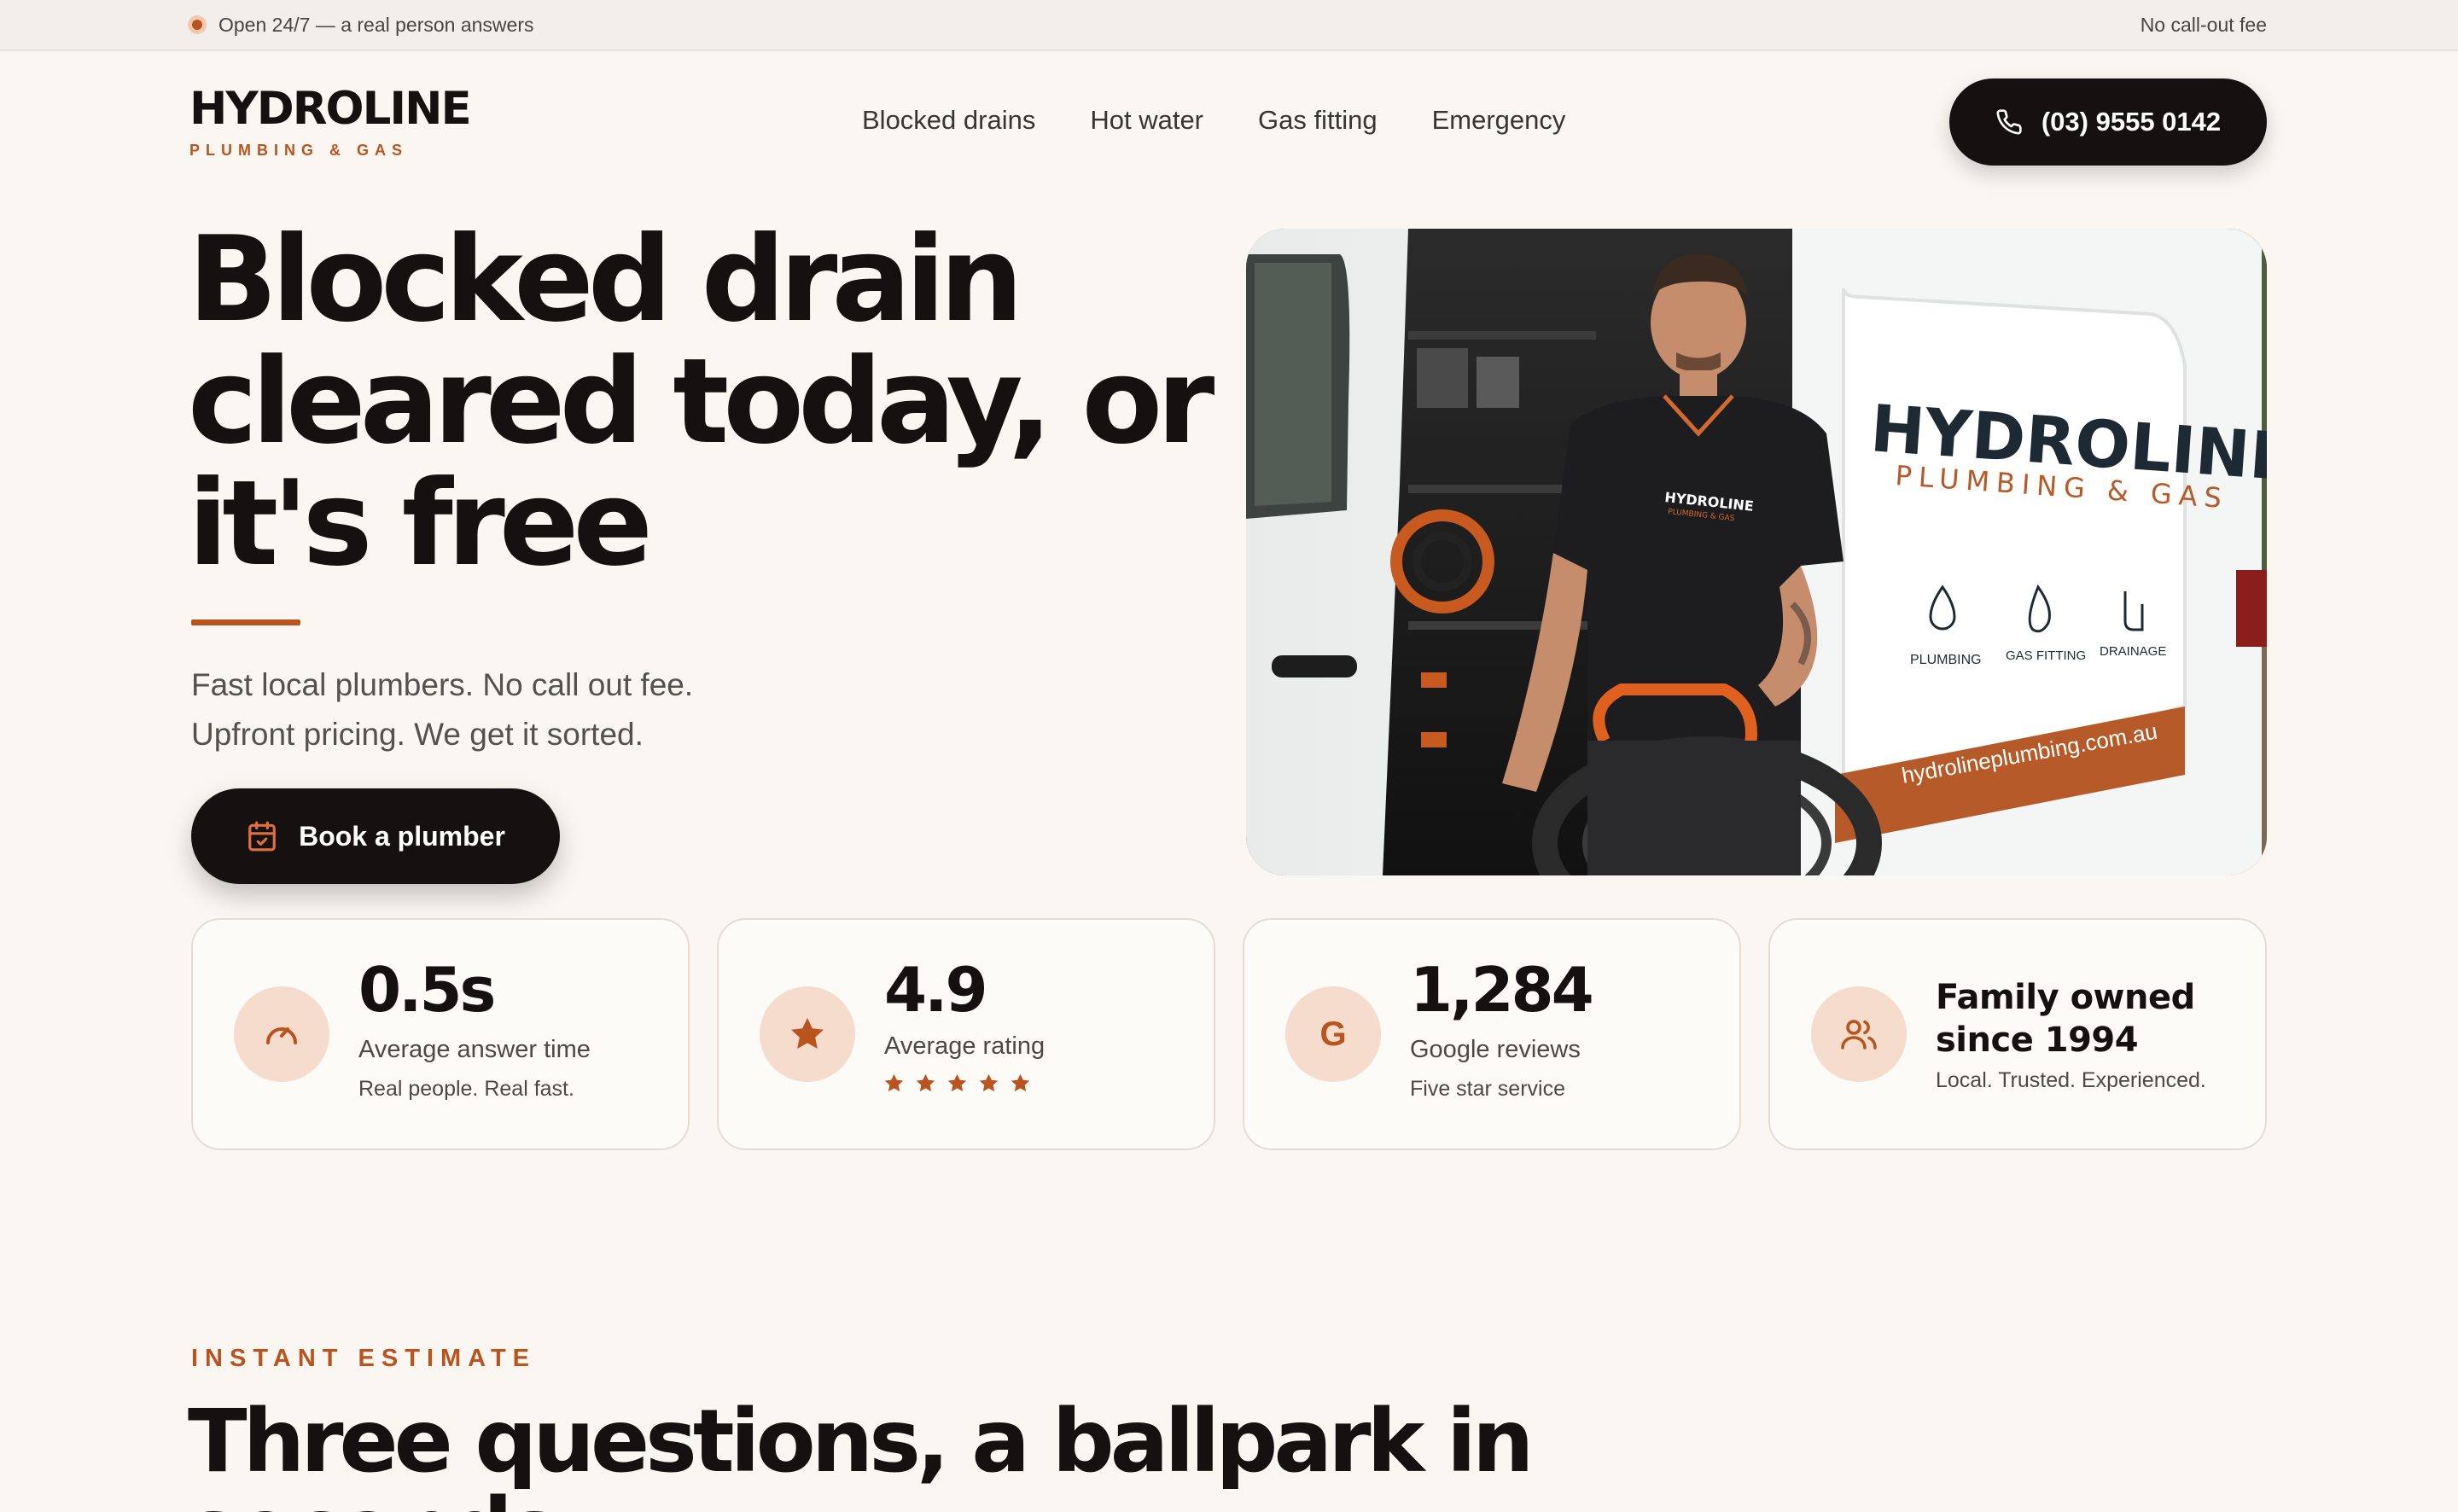 This screenshot has height=1512, width=2458. What do you see at coordinates (402, 836) in the screenshot?
I see `book-plumber-label: Book a plumber` at bounding box center [402, 836].